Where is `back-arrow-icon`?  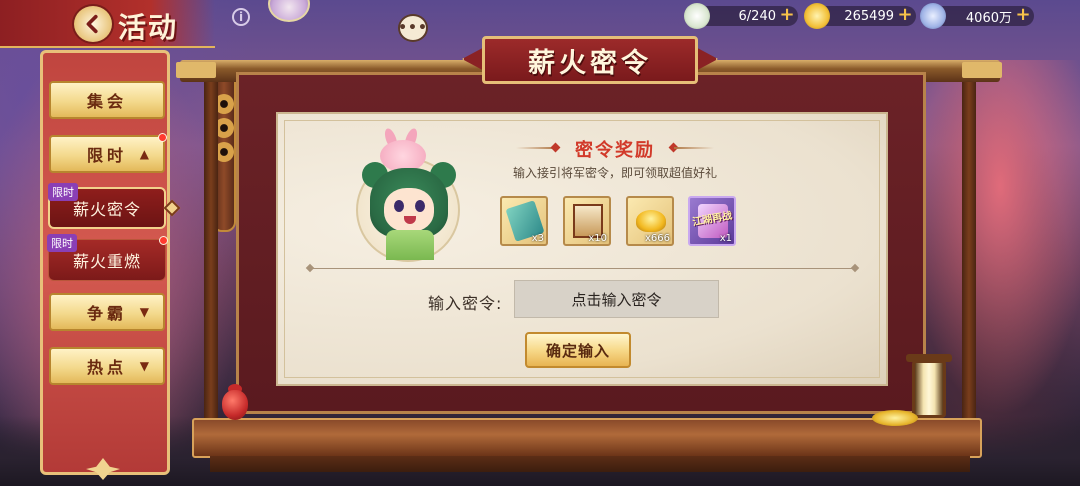
back-arrow-icon is located at coordinates (92, 24).